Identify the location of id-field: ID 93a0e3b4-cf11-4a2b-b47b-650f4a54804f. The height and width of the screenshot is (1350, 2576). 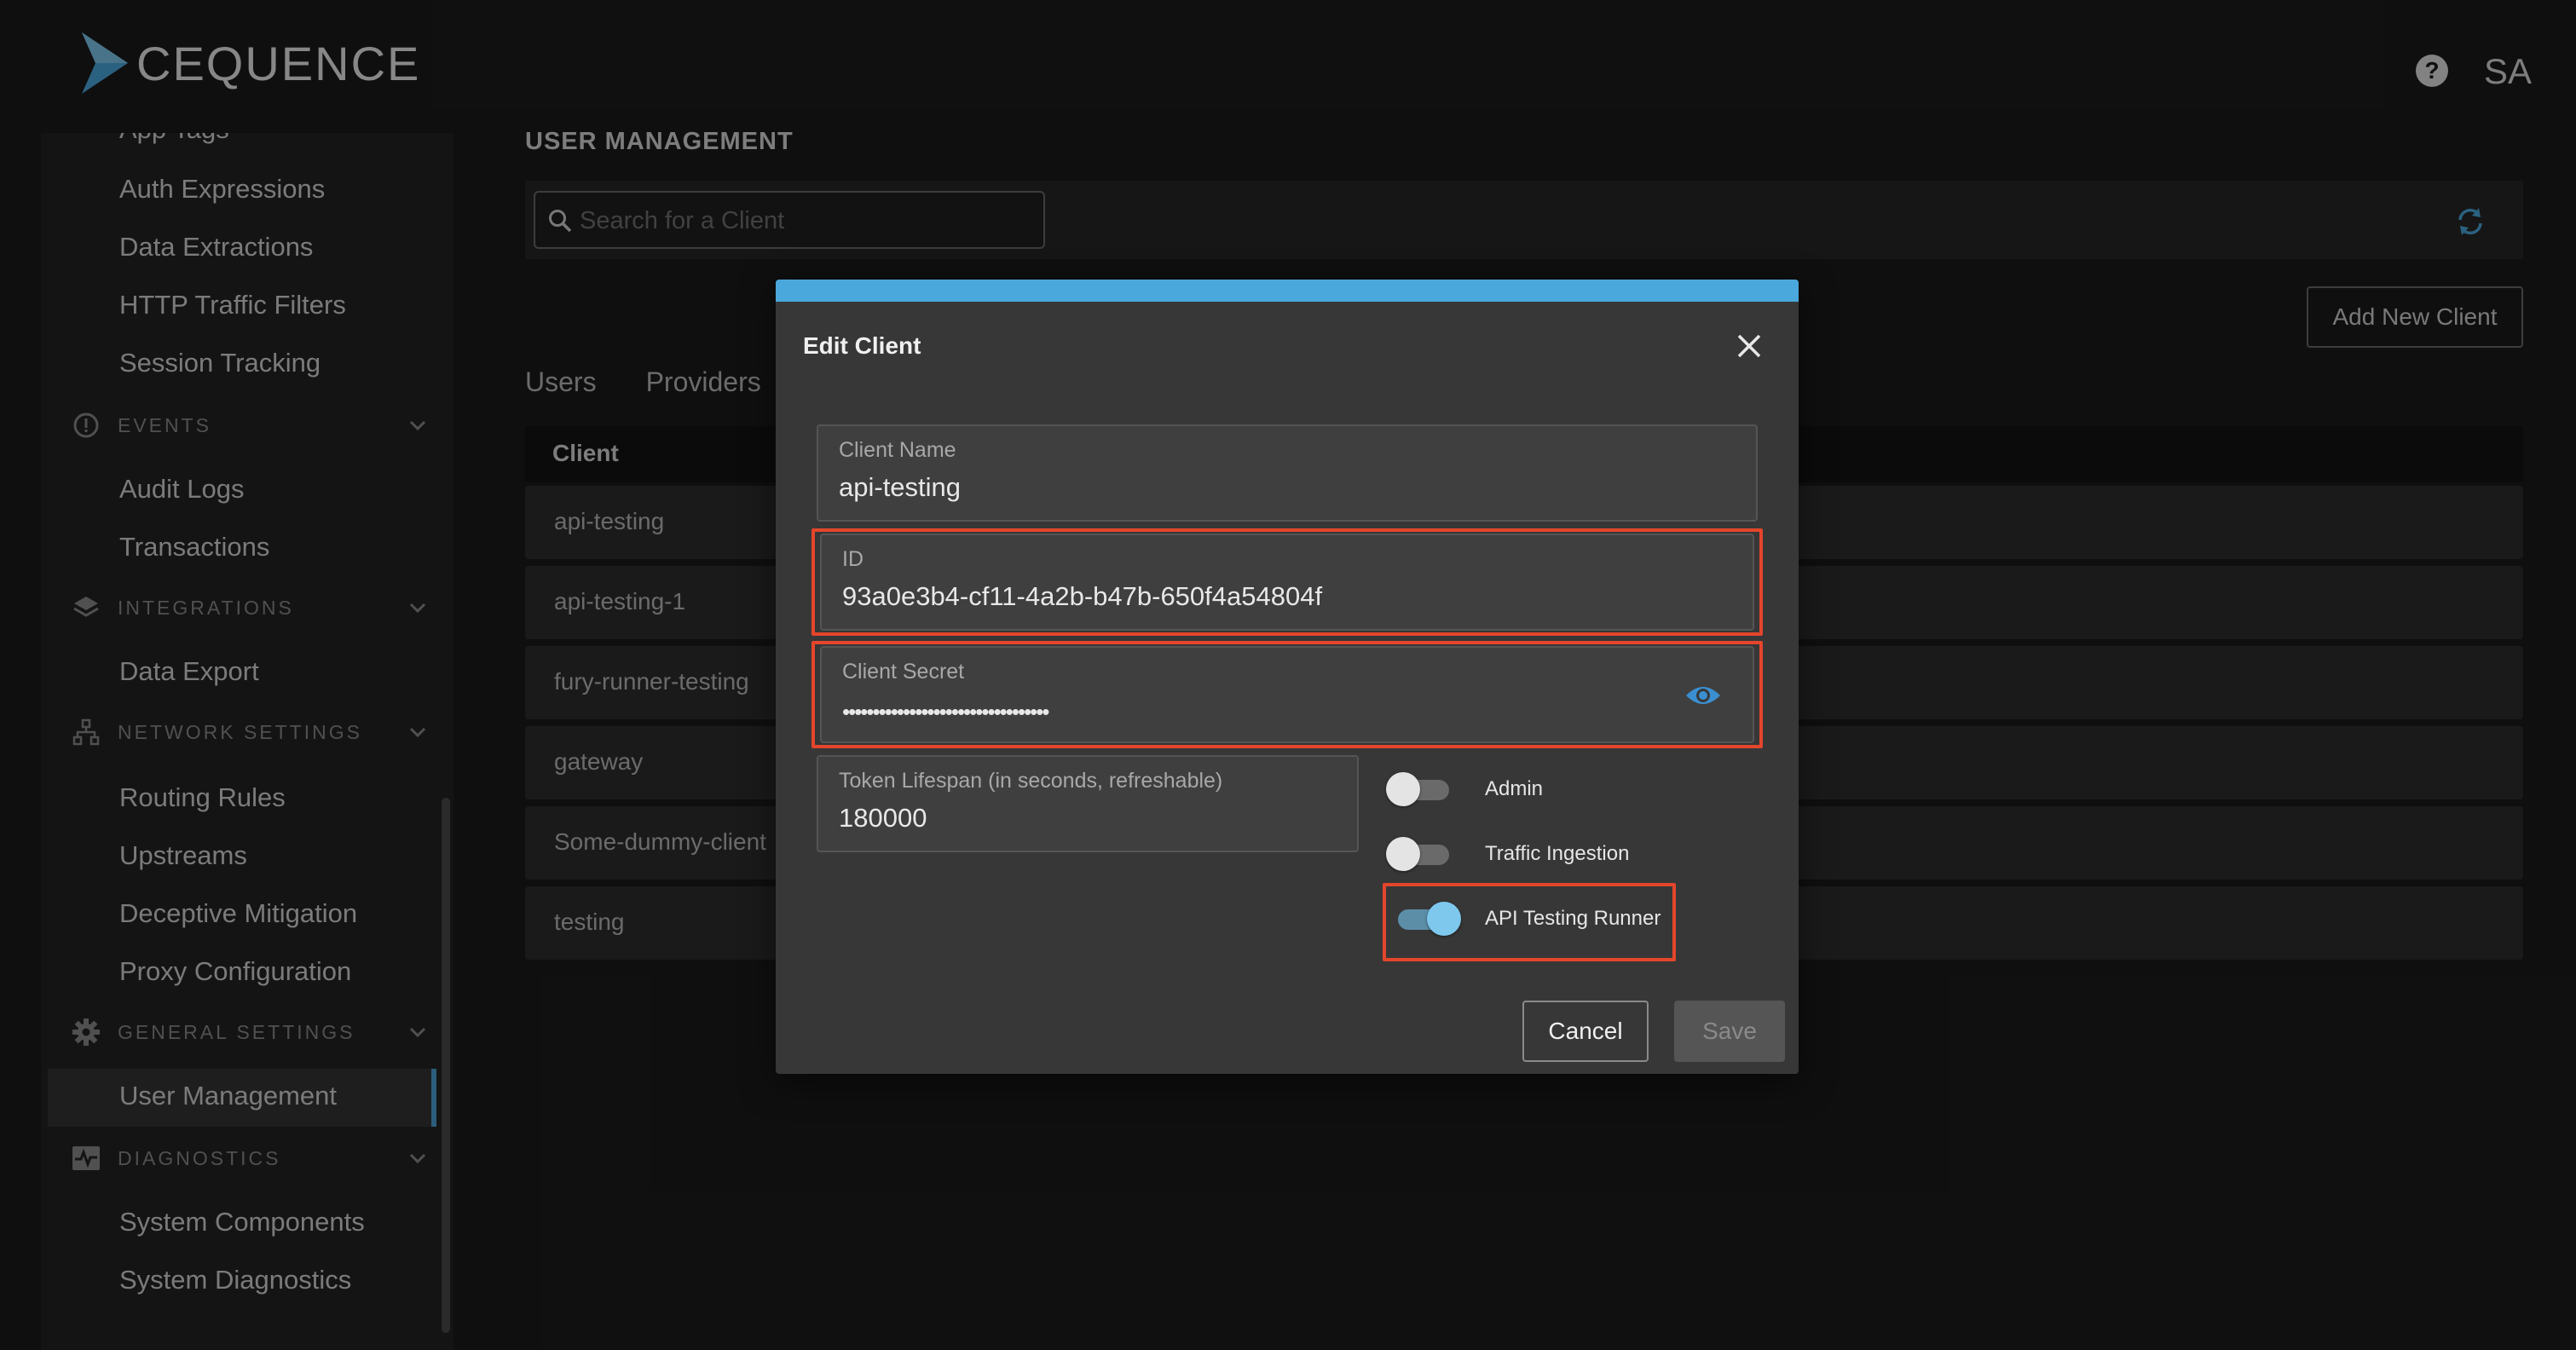
(1287, 582).